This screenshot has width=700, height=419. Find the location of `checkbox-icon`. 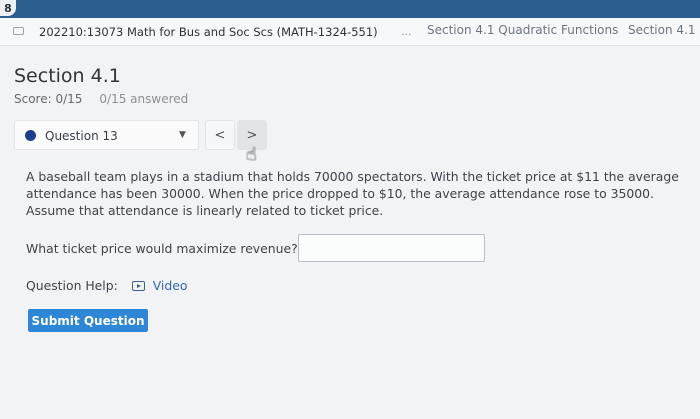

checkbox-icon is located at coordinates (18, 31).